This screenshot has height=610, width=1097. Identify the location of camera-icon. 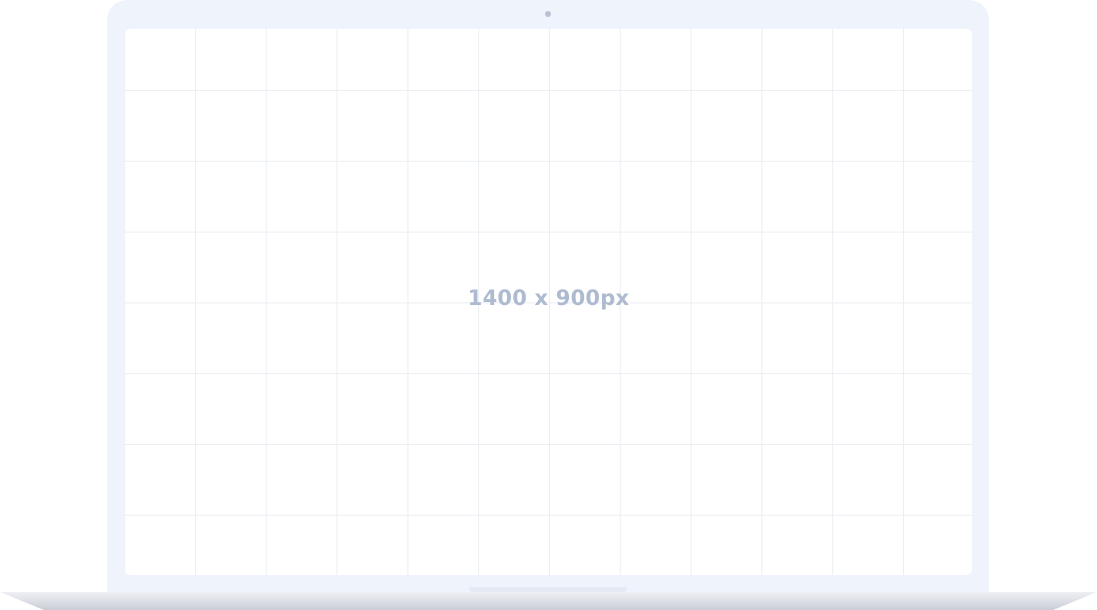
(548, 14).